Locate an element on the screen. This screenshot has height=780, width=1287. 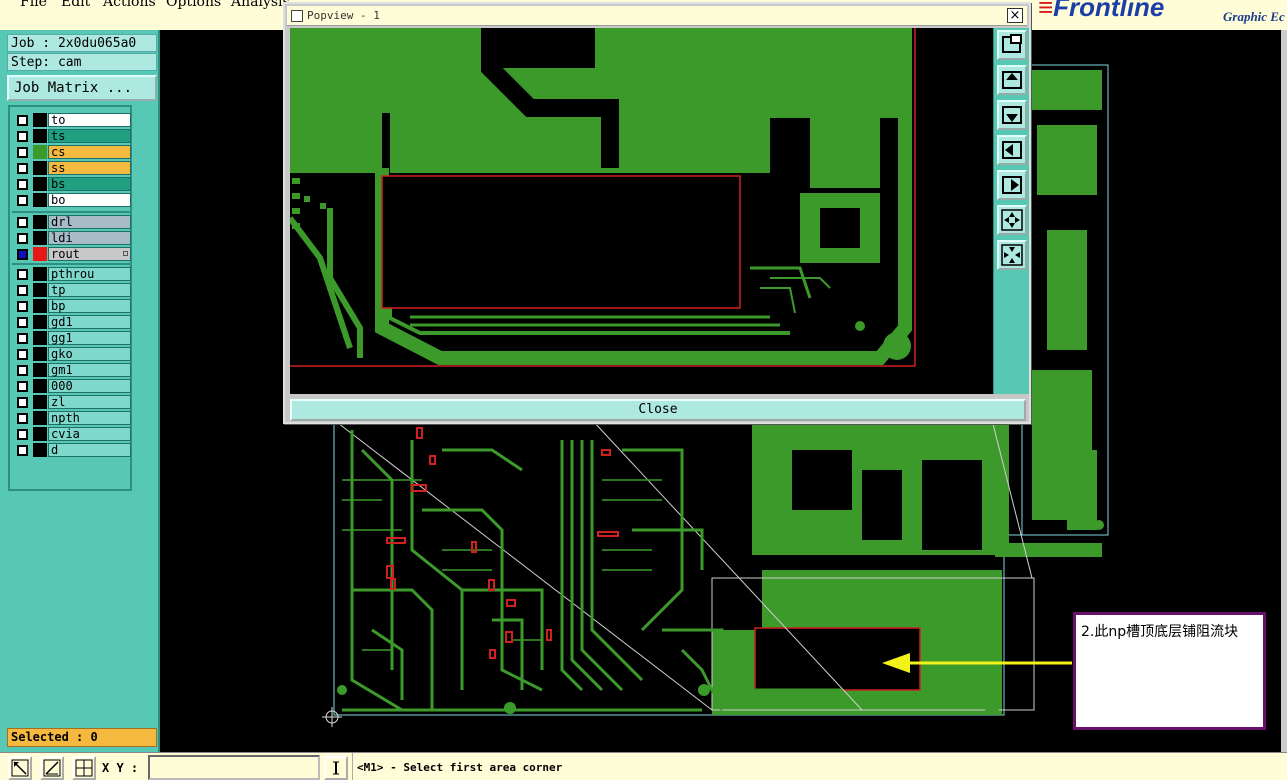
layer-name: 000 is located at coordinates (89, 386).